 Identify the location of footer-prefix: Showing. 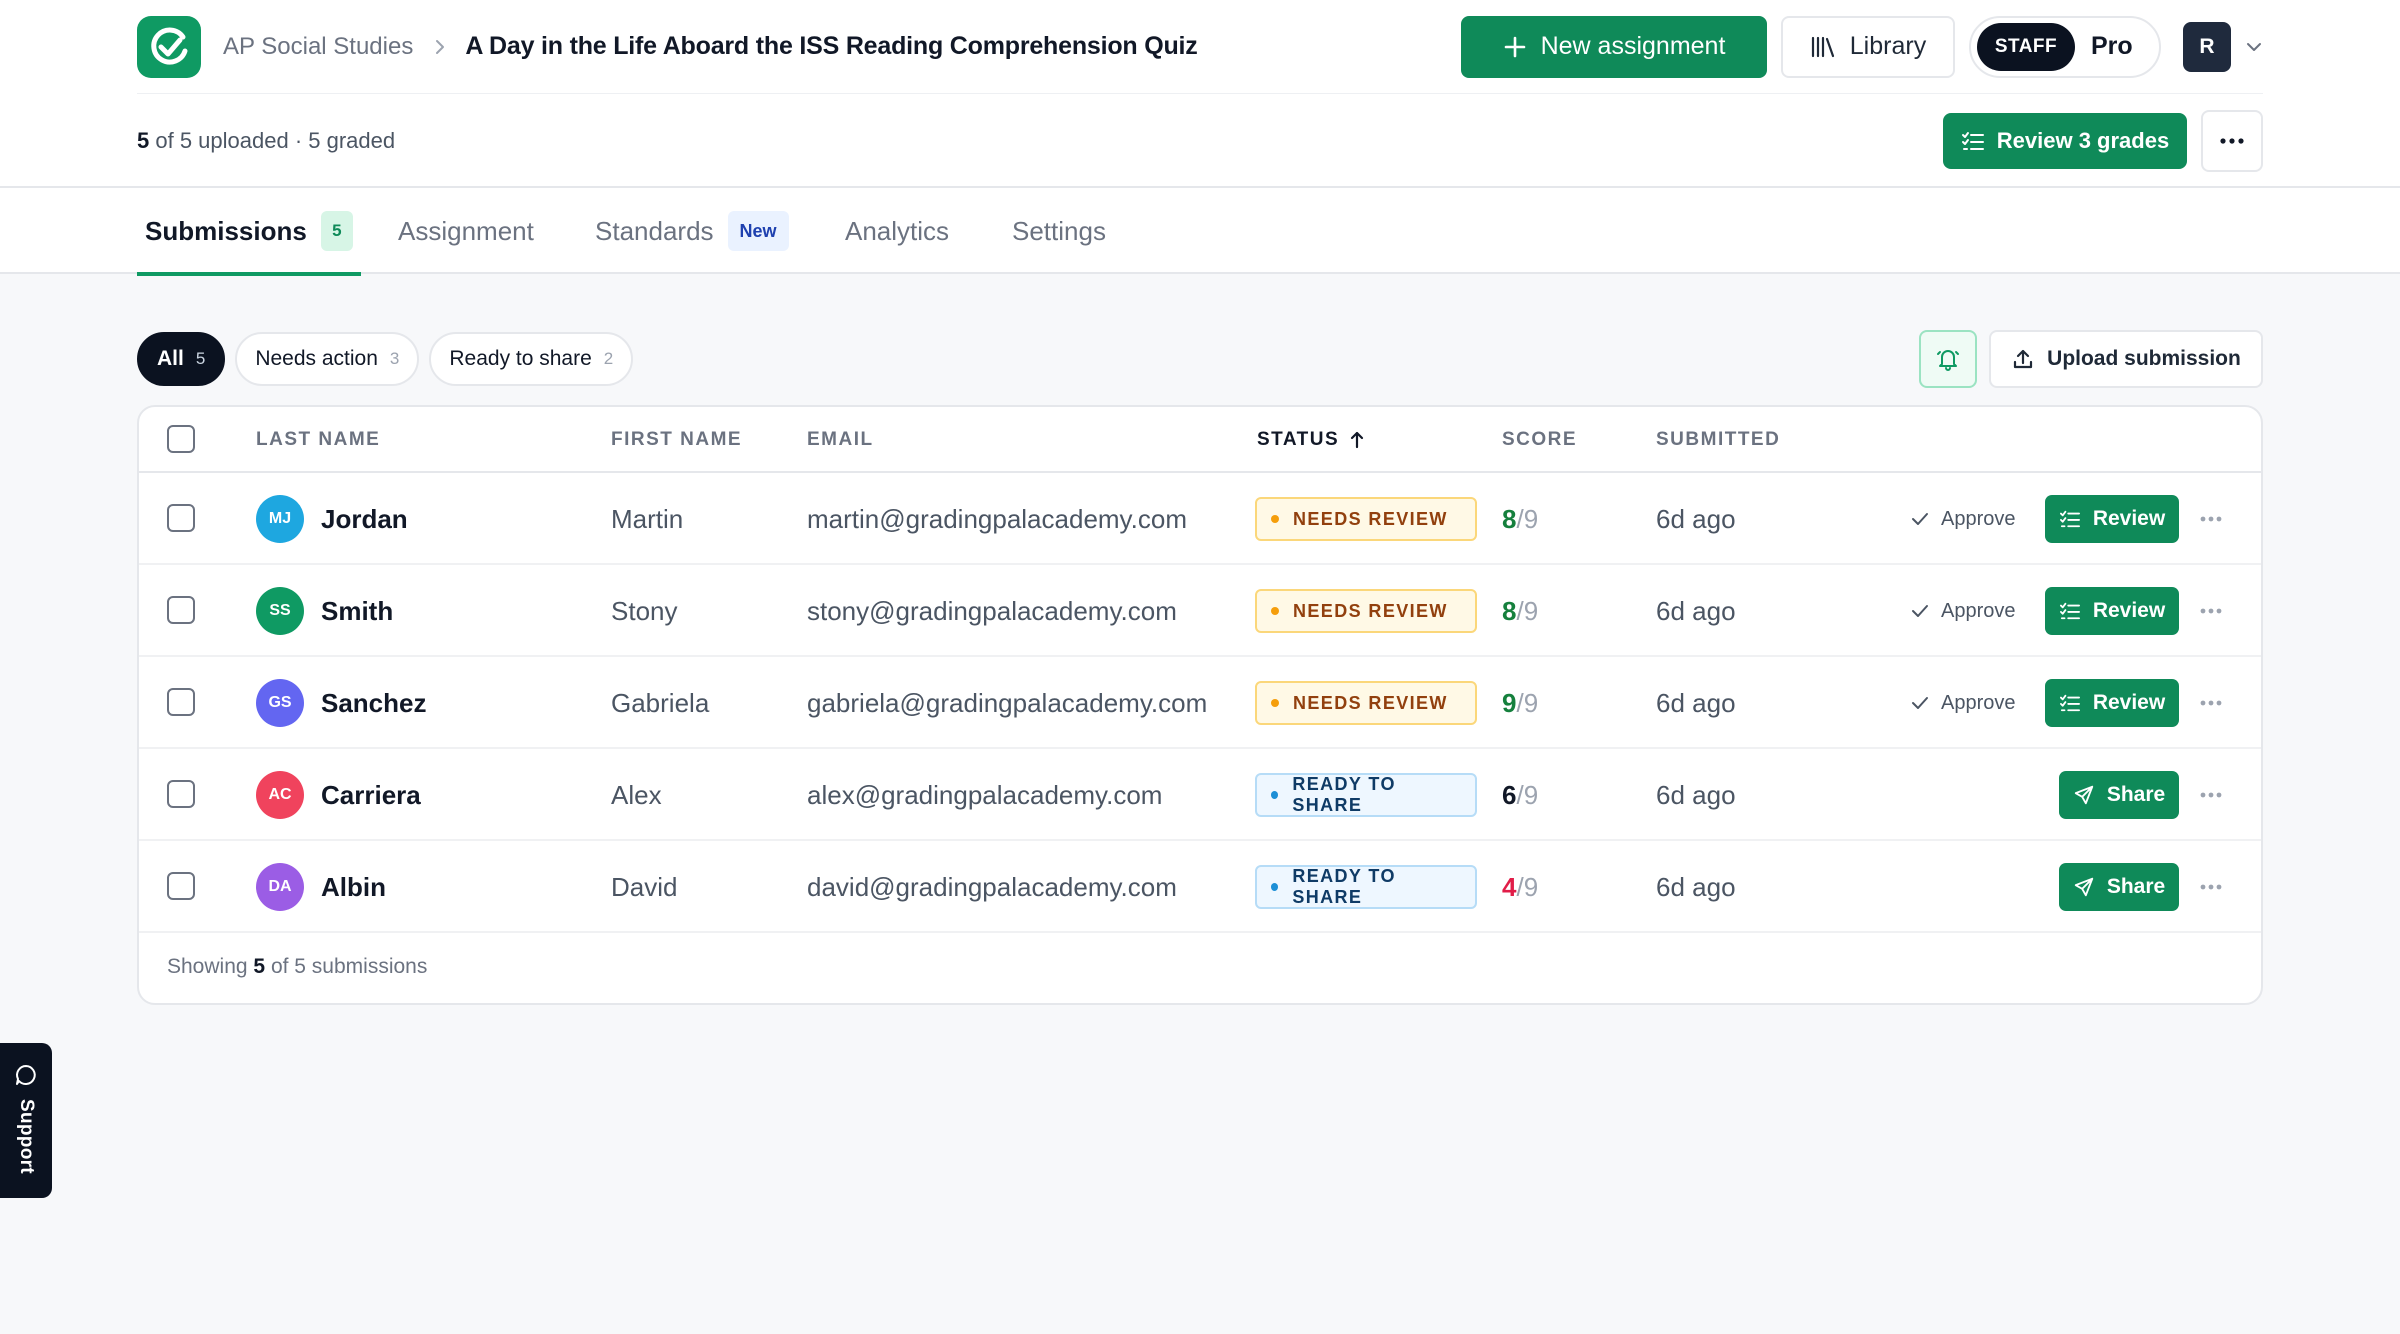
(207, 966).